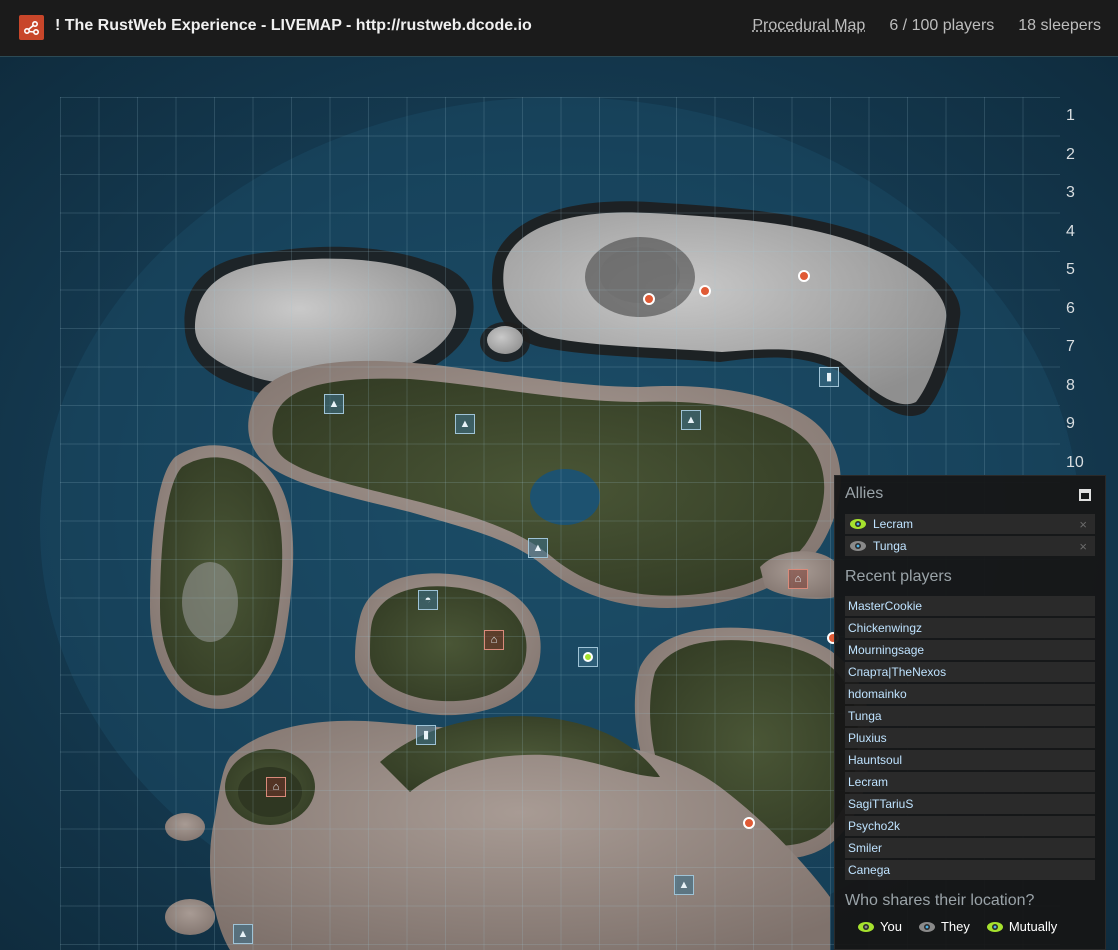  I want to click on ally-item: Lecram ×, so click(970, 524).